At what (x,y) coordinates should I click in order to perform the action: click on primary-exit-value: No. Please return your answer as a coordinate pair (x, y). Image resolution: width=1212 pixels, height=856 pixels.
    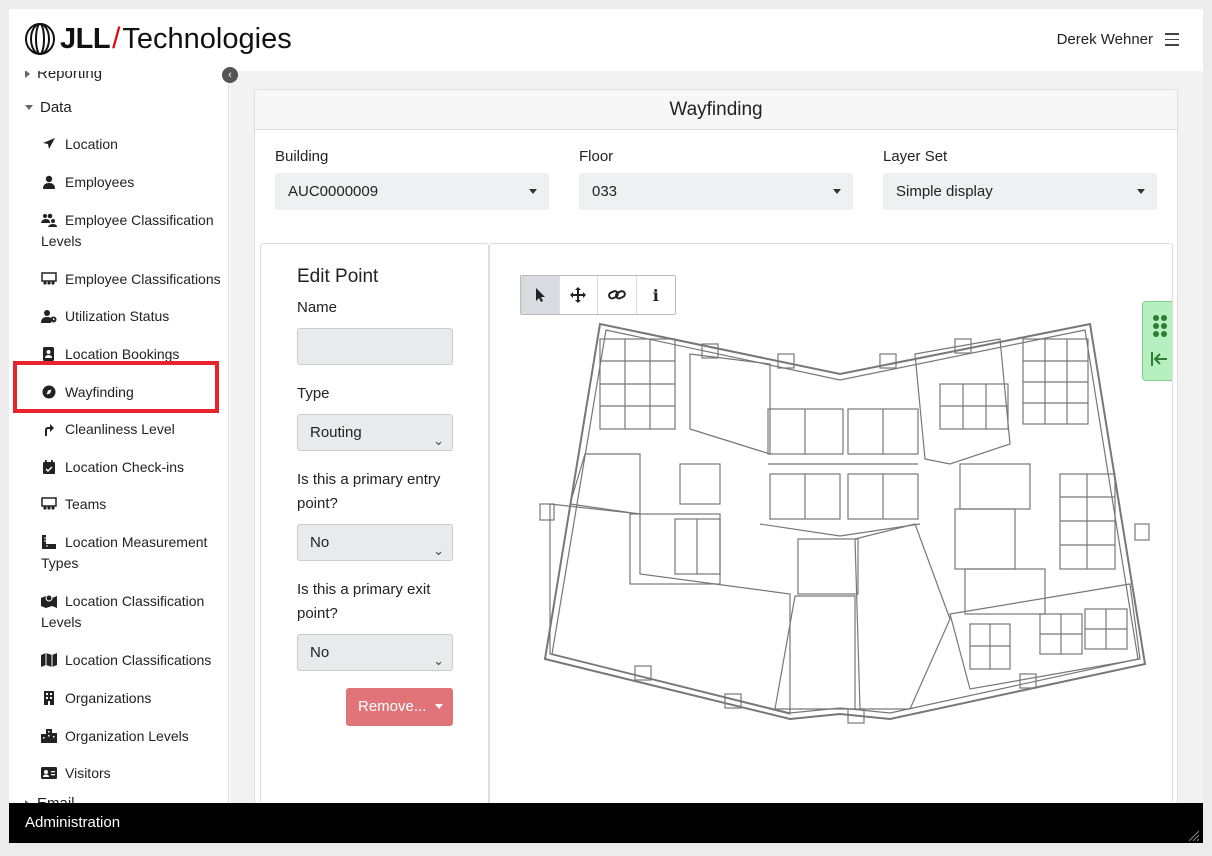
    Looking at the image, I should click on (320, 652).